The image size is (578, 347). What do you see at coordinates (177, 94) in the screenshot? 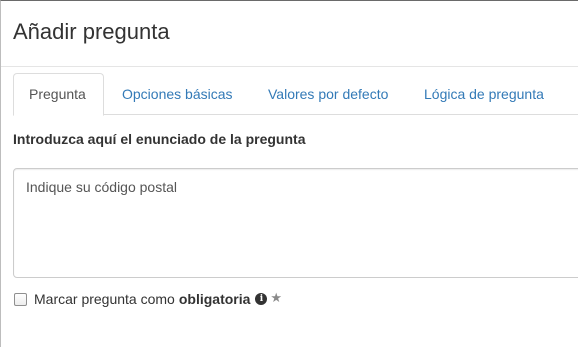
I see `tab-opciones-basicas: Opciones básicas` at bounding box center [177, 94].